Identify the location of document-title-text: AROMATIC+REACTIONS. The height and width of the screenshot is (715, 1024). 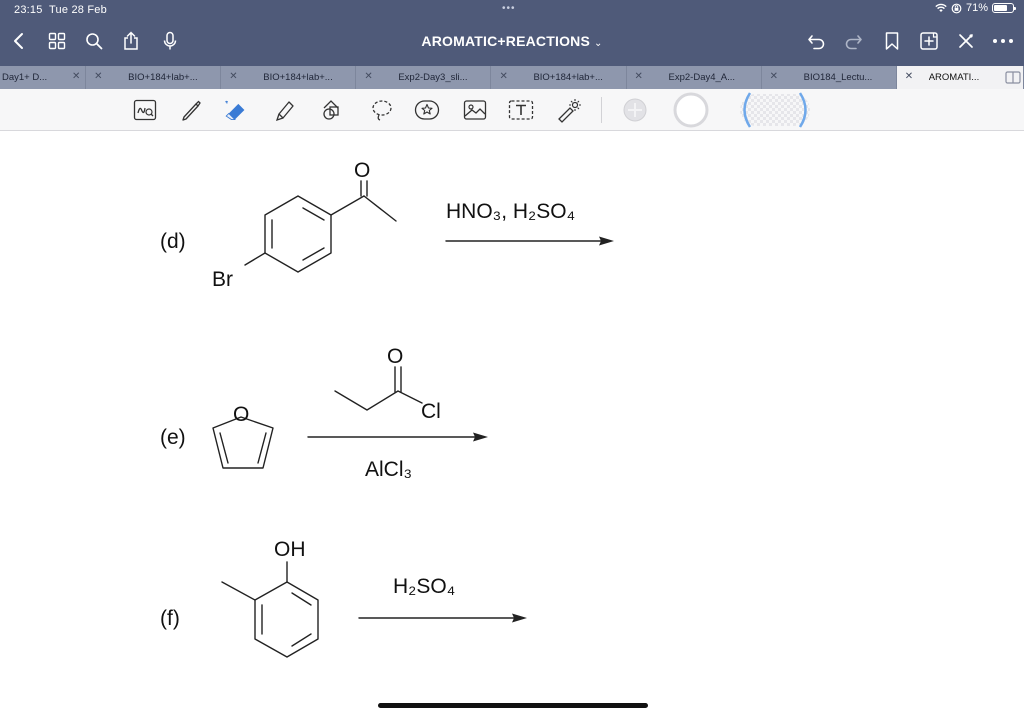
(506, 41).